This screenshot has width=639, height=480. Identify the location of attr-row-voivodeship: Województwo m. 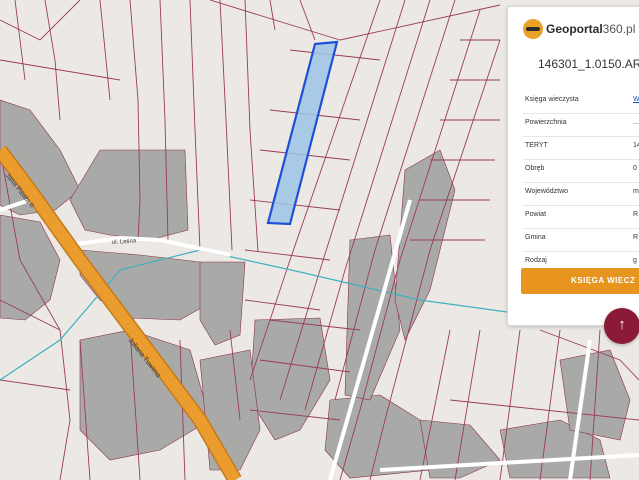
(581, 194).